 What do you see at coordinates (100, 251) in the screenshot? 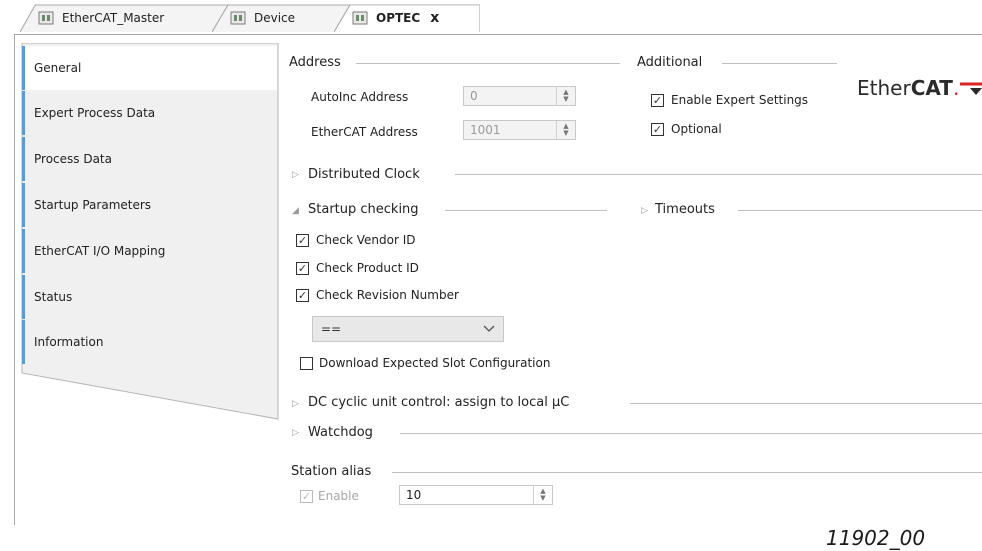
I see `nav-item-label: EtherCAT I/O Mapping` at bounding box center [100, 251].